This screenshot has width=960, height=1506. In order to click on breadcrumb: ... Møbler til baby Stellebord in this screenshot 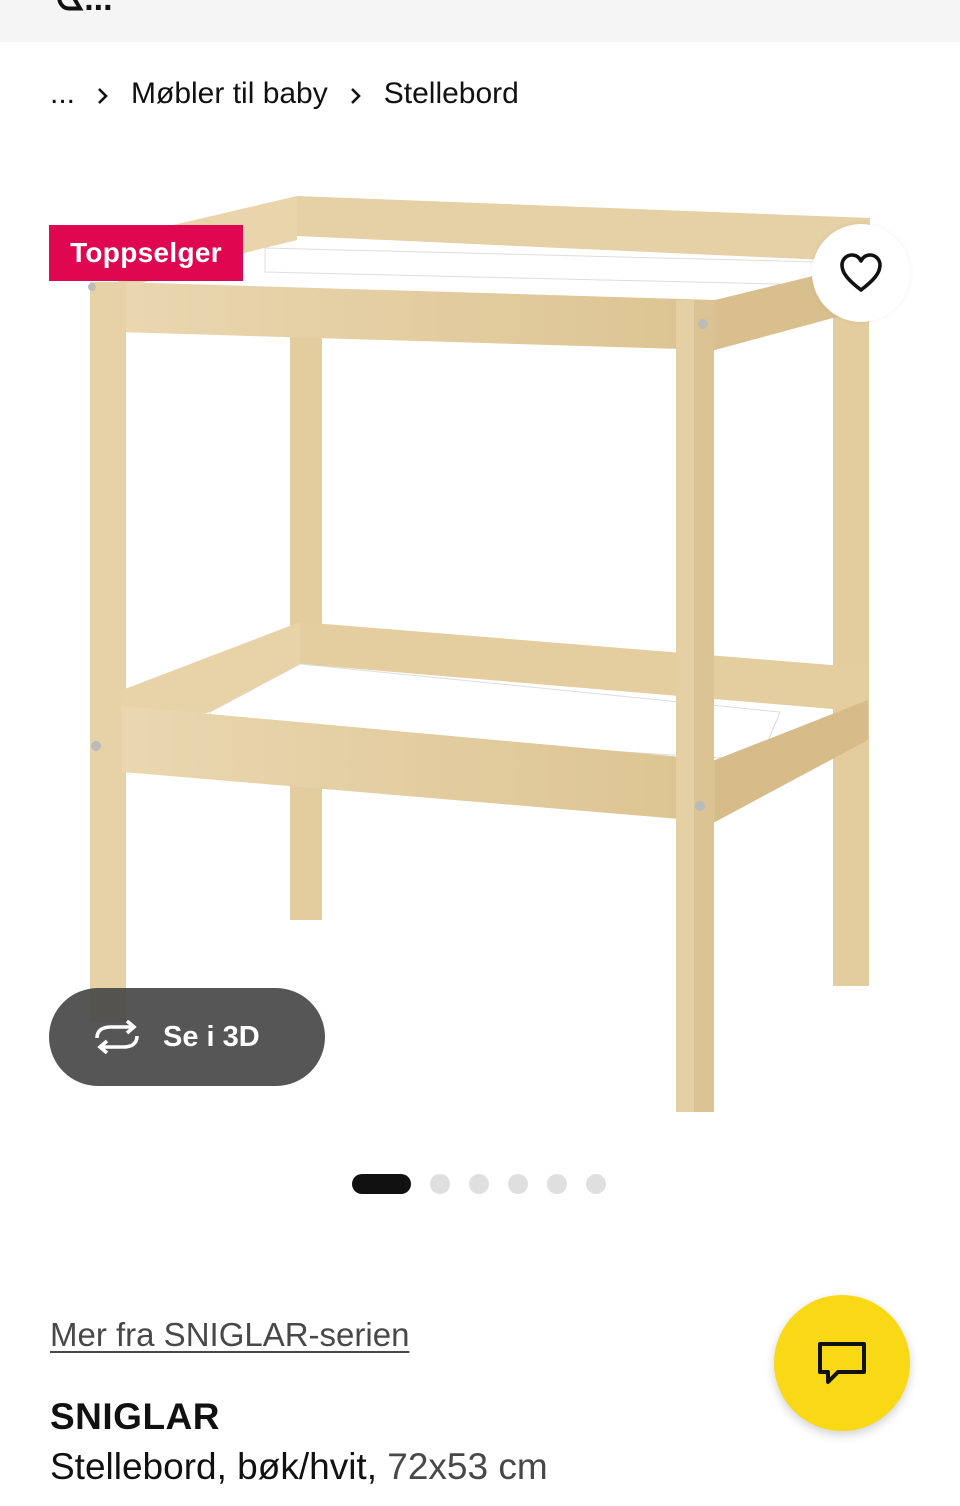, I will do `click(284, 94)`.